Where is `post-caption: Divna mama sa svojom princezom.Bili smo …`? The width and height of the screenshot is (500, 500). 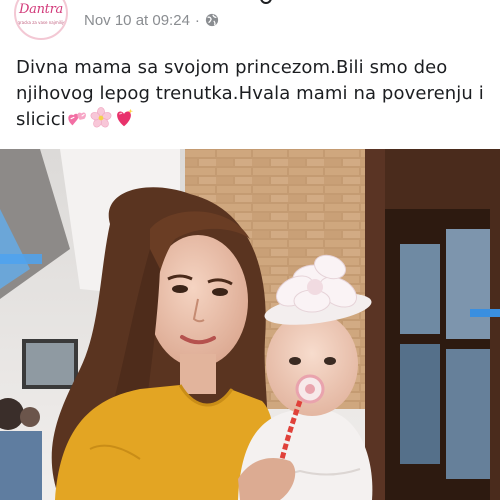 post-caption: Divna mama sa svojom princezom.Bili smo … is located at coordinates (254, 94).